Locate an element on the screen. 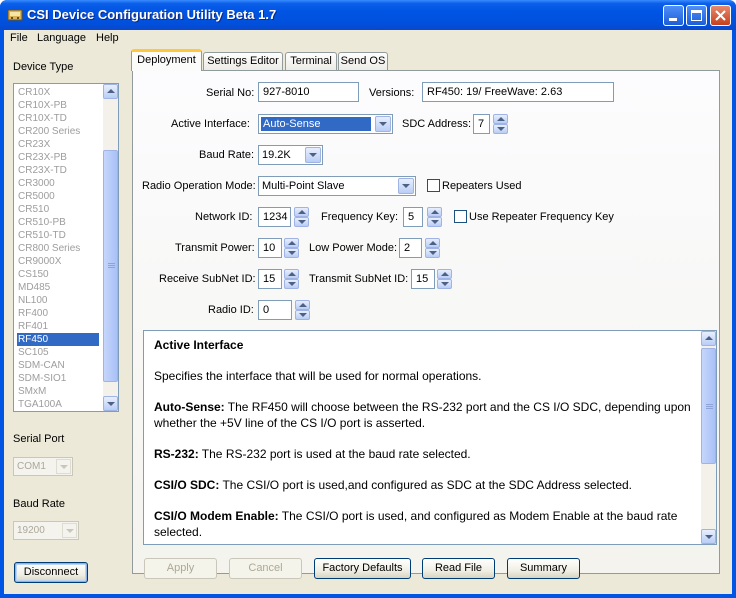 The height and width of the screenshot is (598, 736). cancel-button: Cancel is located at coordinates (265, 568).